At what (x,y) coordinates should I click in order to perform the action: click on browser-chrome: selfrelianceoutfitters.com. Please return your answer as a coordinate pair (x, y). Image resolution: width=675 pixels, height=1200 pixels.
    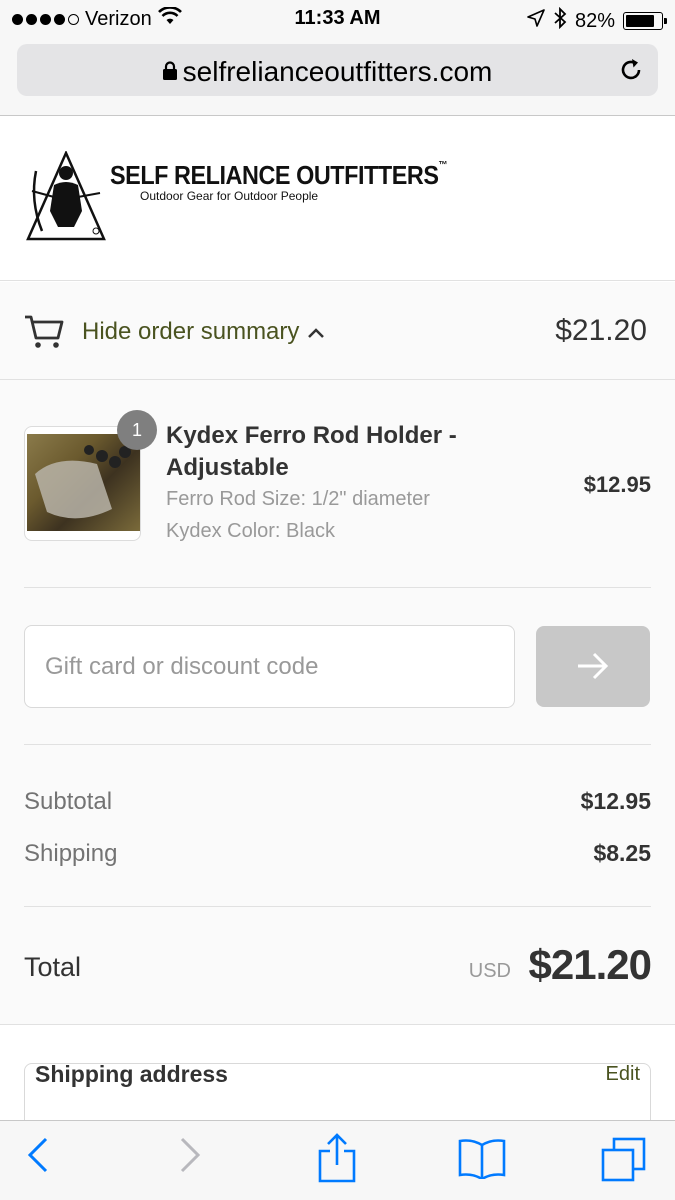
    Looking at the image, I should click on (337, 77).